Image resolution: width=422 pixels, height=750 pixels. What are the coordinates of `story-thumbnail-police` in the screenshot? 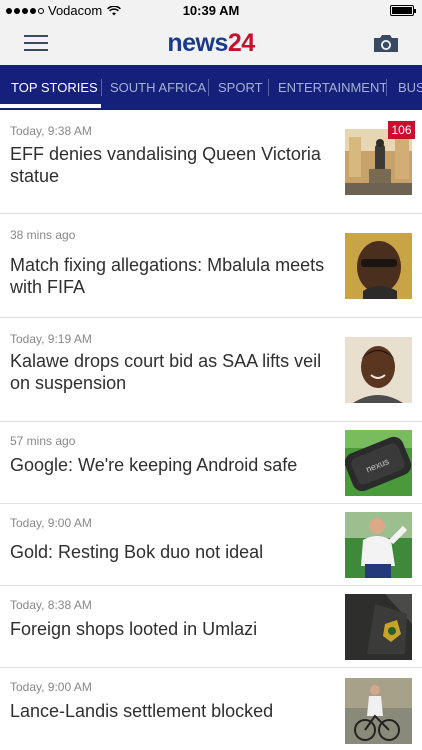 It's located at (378, 627).